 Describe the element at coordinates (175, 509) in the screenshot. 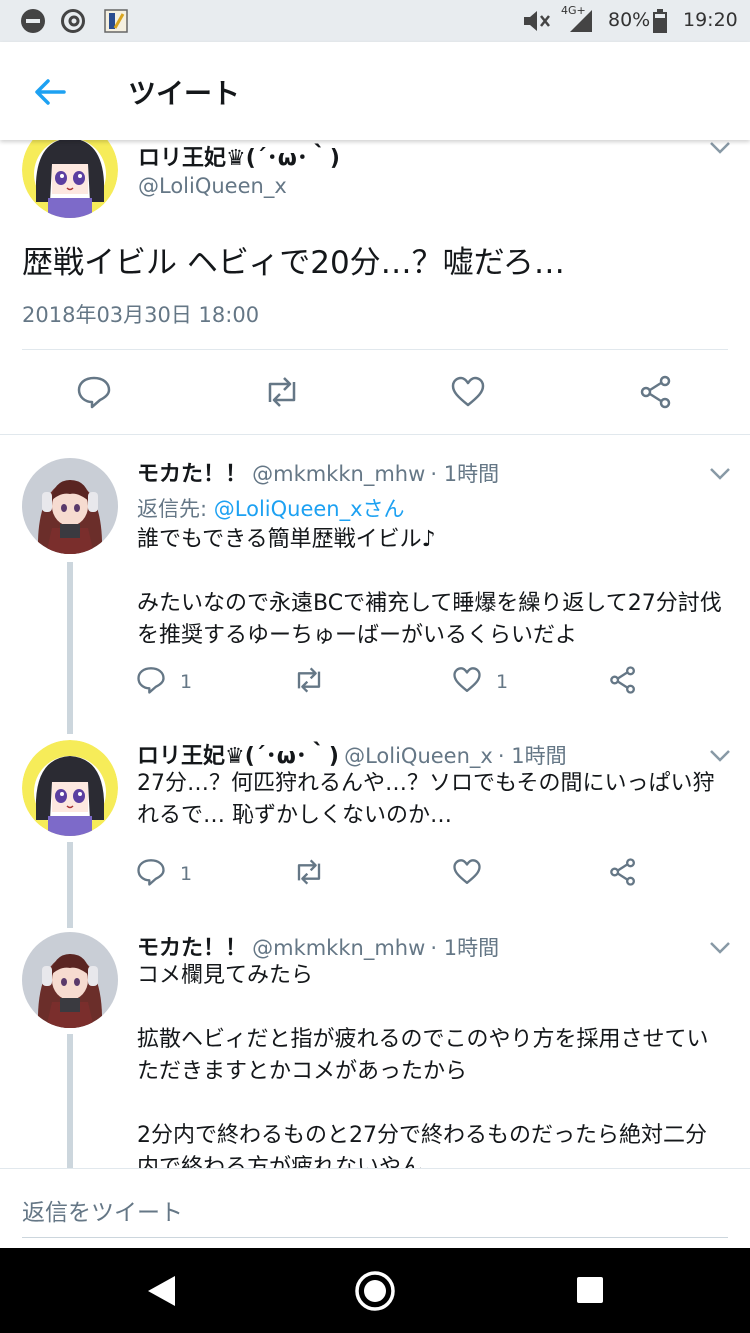

I see `reply-to-label: 返信先:` at that location.